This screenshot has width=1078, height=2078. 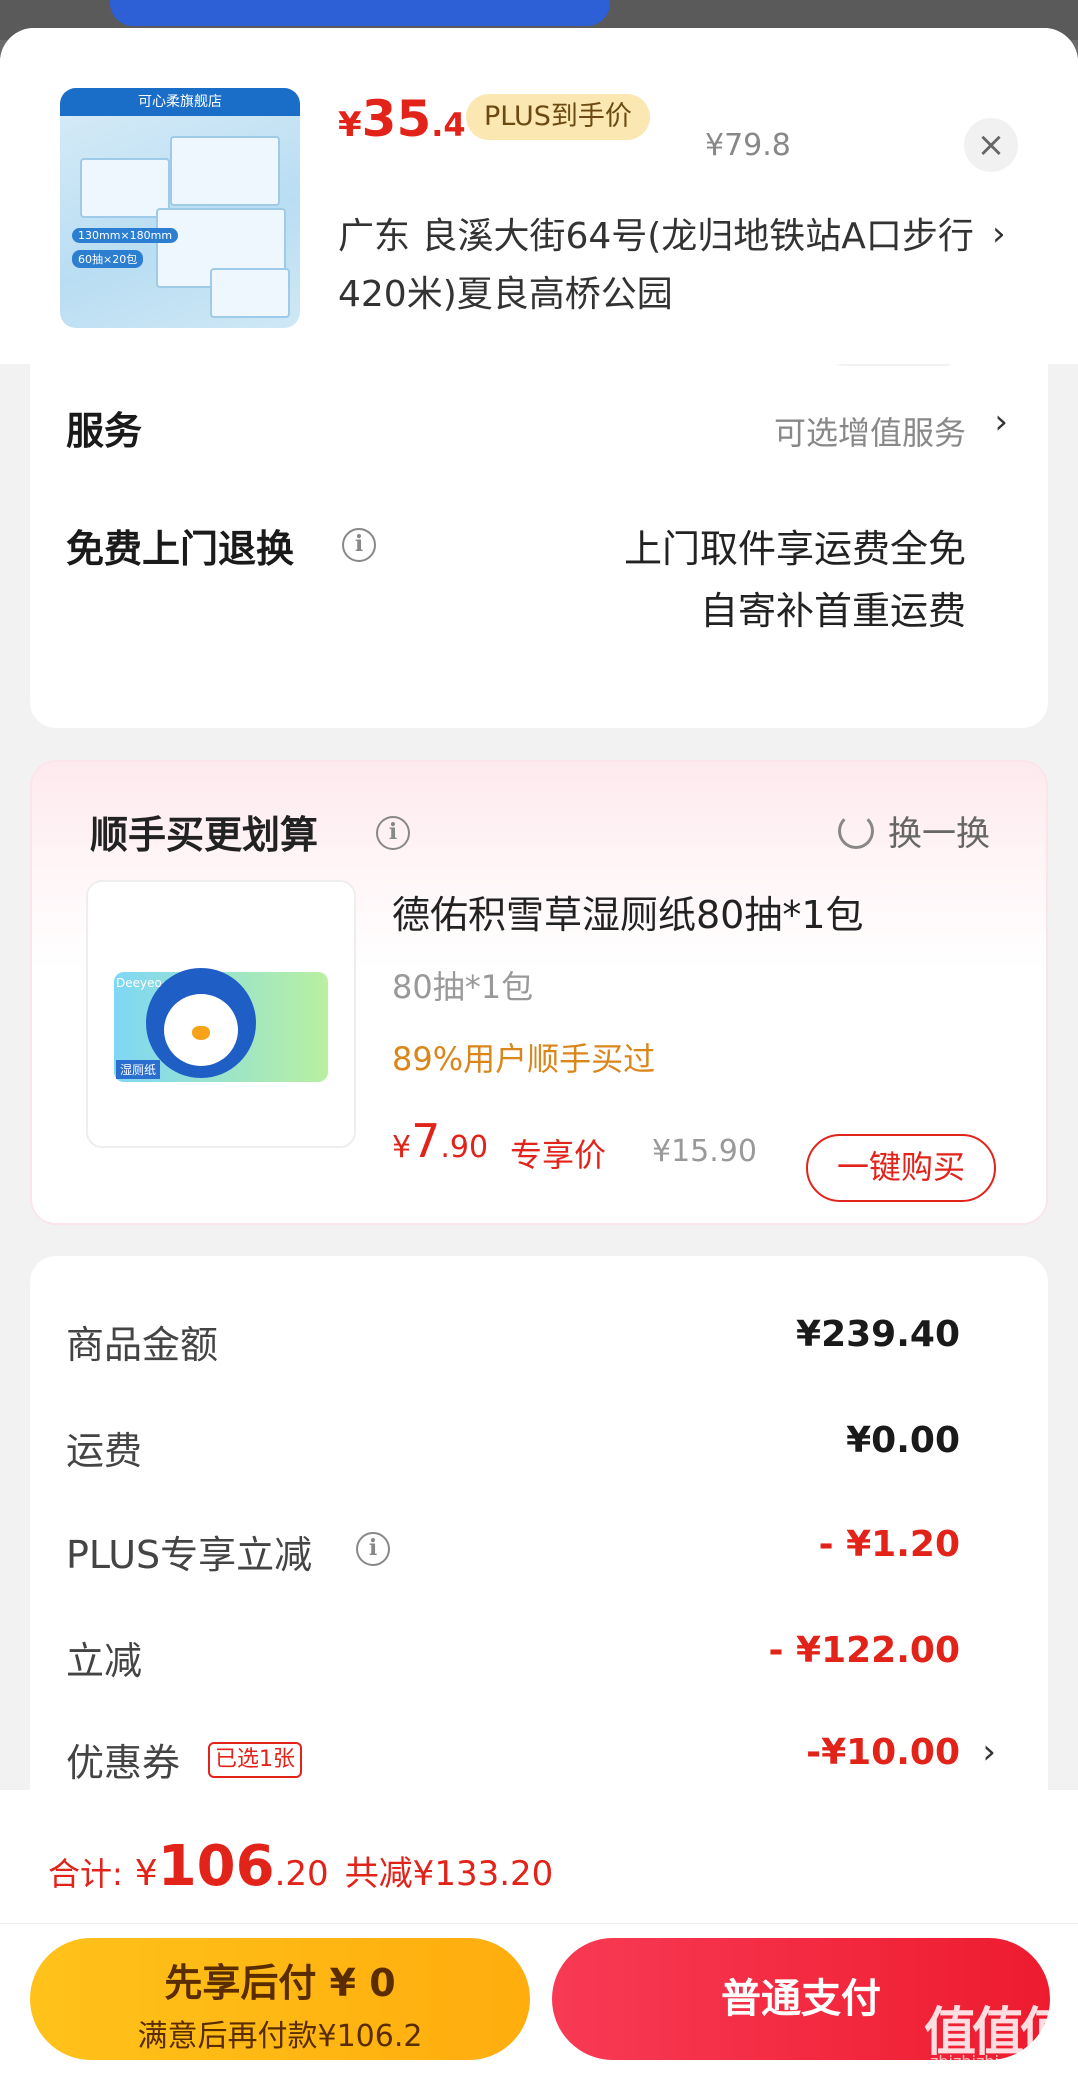 I want to click on order-total: 合计: ¥ 106 .20 共减¥133.20, so click(x=300, y=1866).